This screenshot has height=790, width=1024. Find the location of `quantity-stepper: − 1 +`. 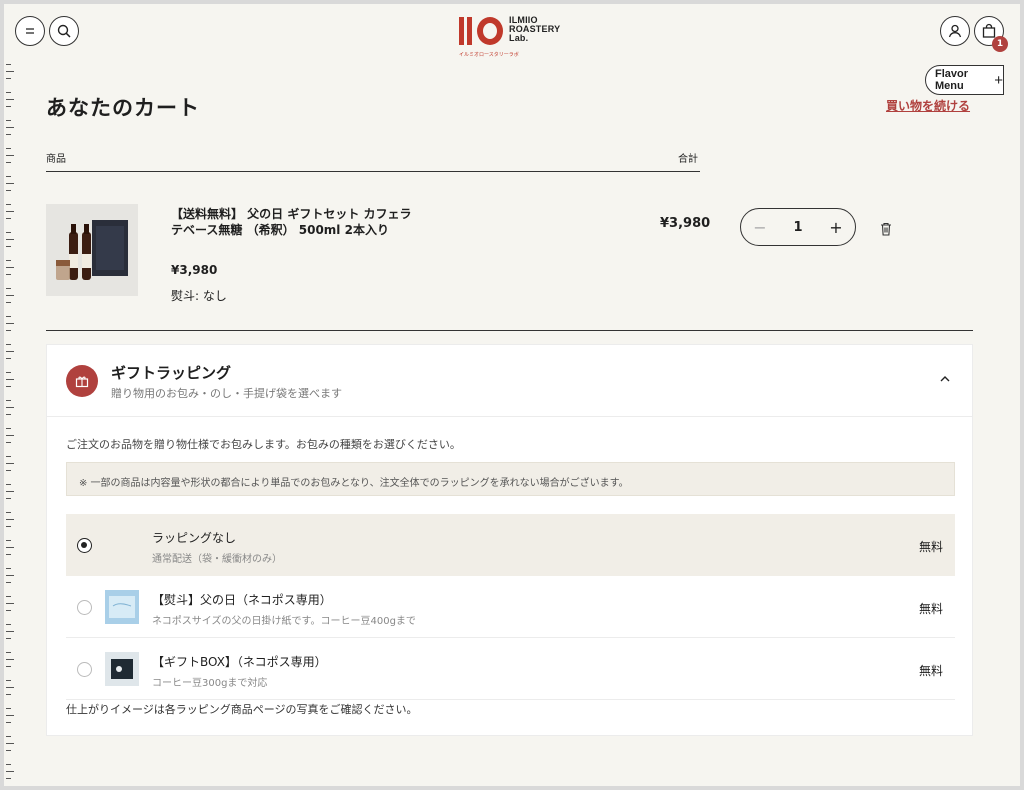

quantity-stepper: − 1 + is located at coordinates (798, 227).